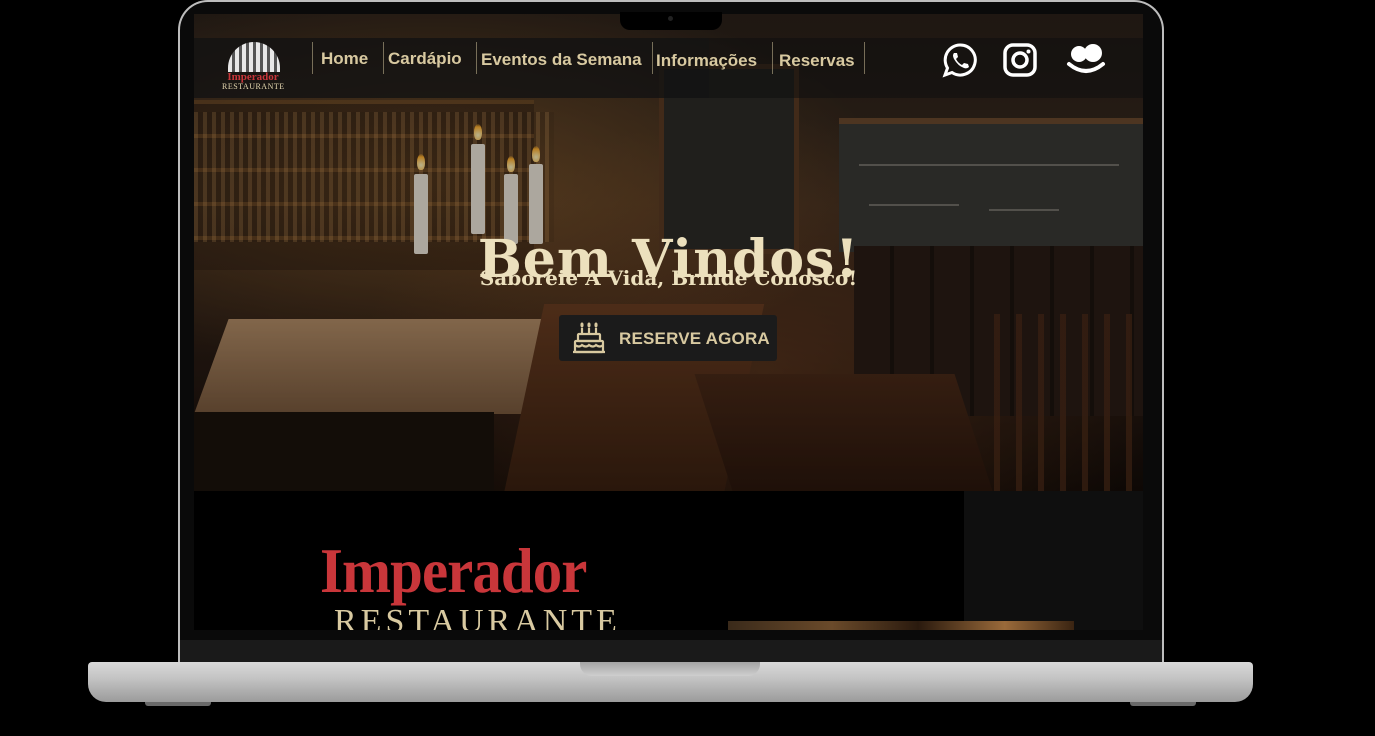  I want to click on hero-subtitle: Saboreie A Vida, Brinde Conosco!, so click(668, 278).